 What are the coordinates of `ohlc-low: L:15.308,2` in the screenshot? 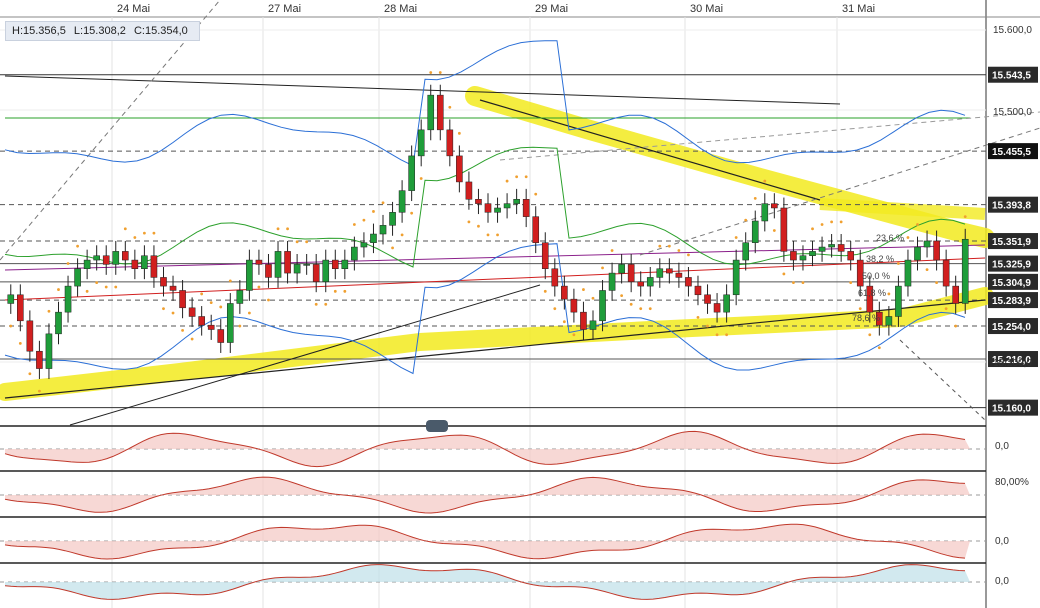 It's located at (99, 31).